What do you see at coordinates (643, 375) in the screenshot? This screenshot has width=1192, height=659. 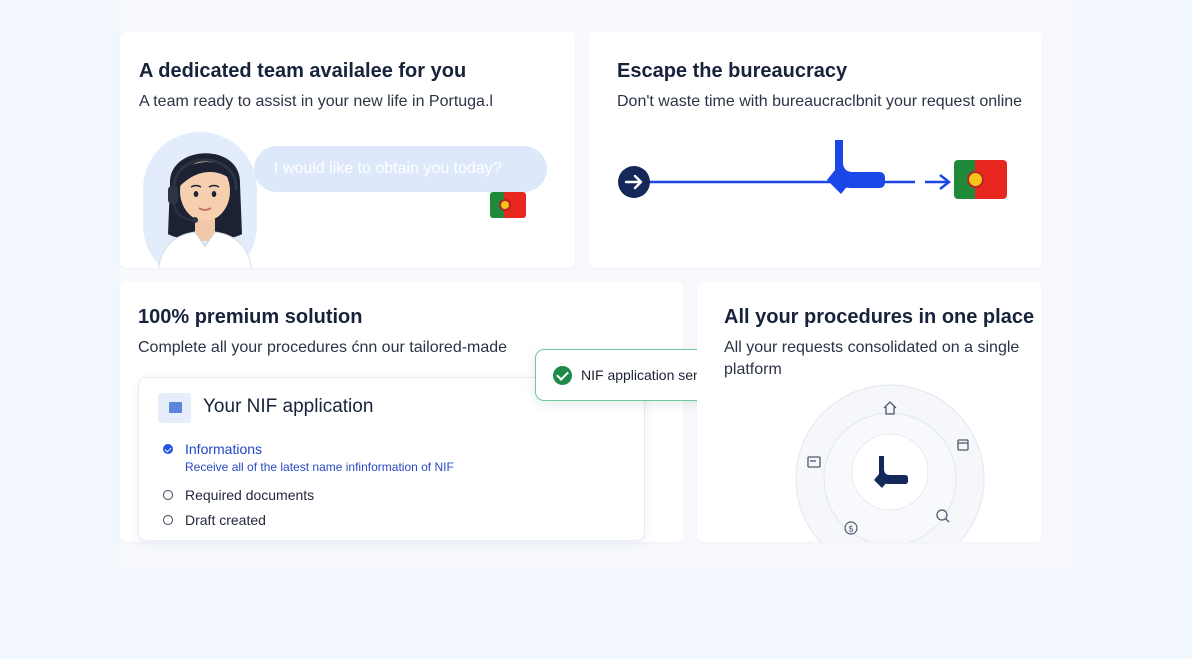 I see `toast-text: NIF application sent` at bounding box center [643, 375].